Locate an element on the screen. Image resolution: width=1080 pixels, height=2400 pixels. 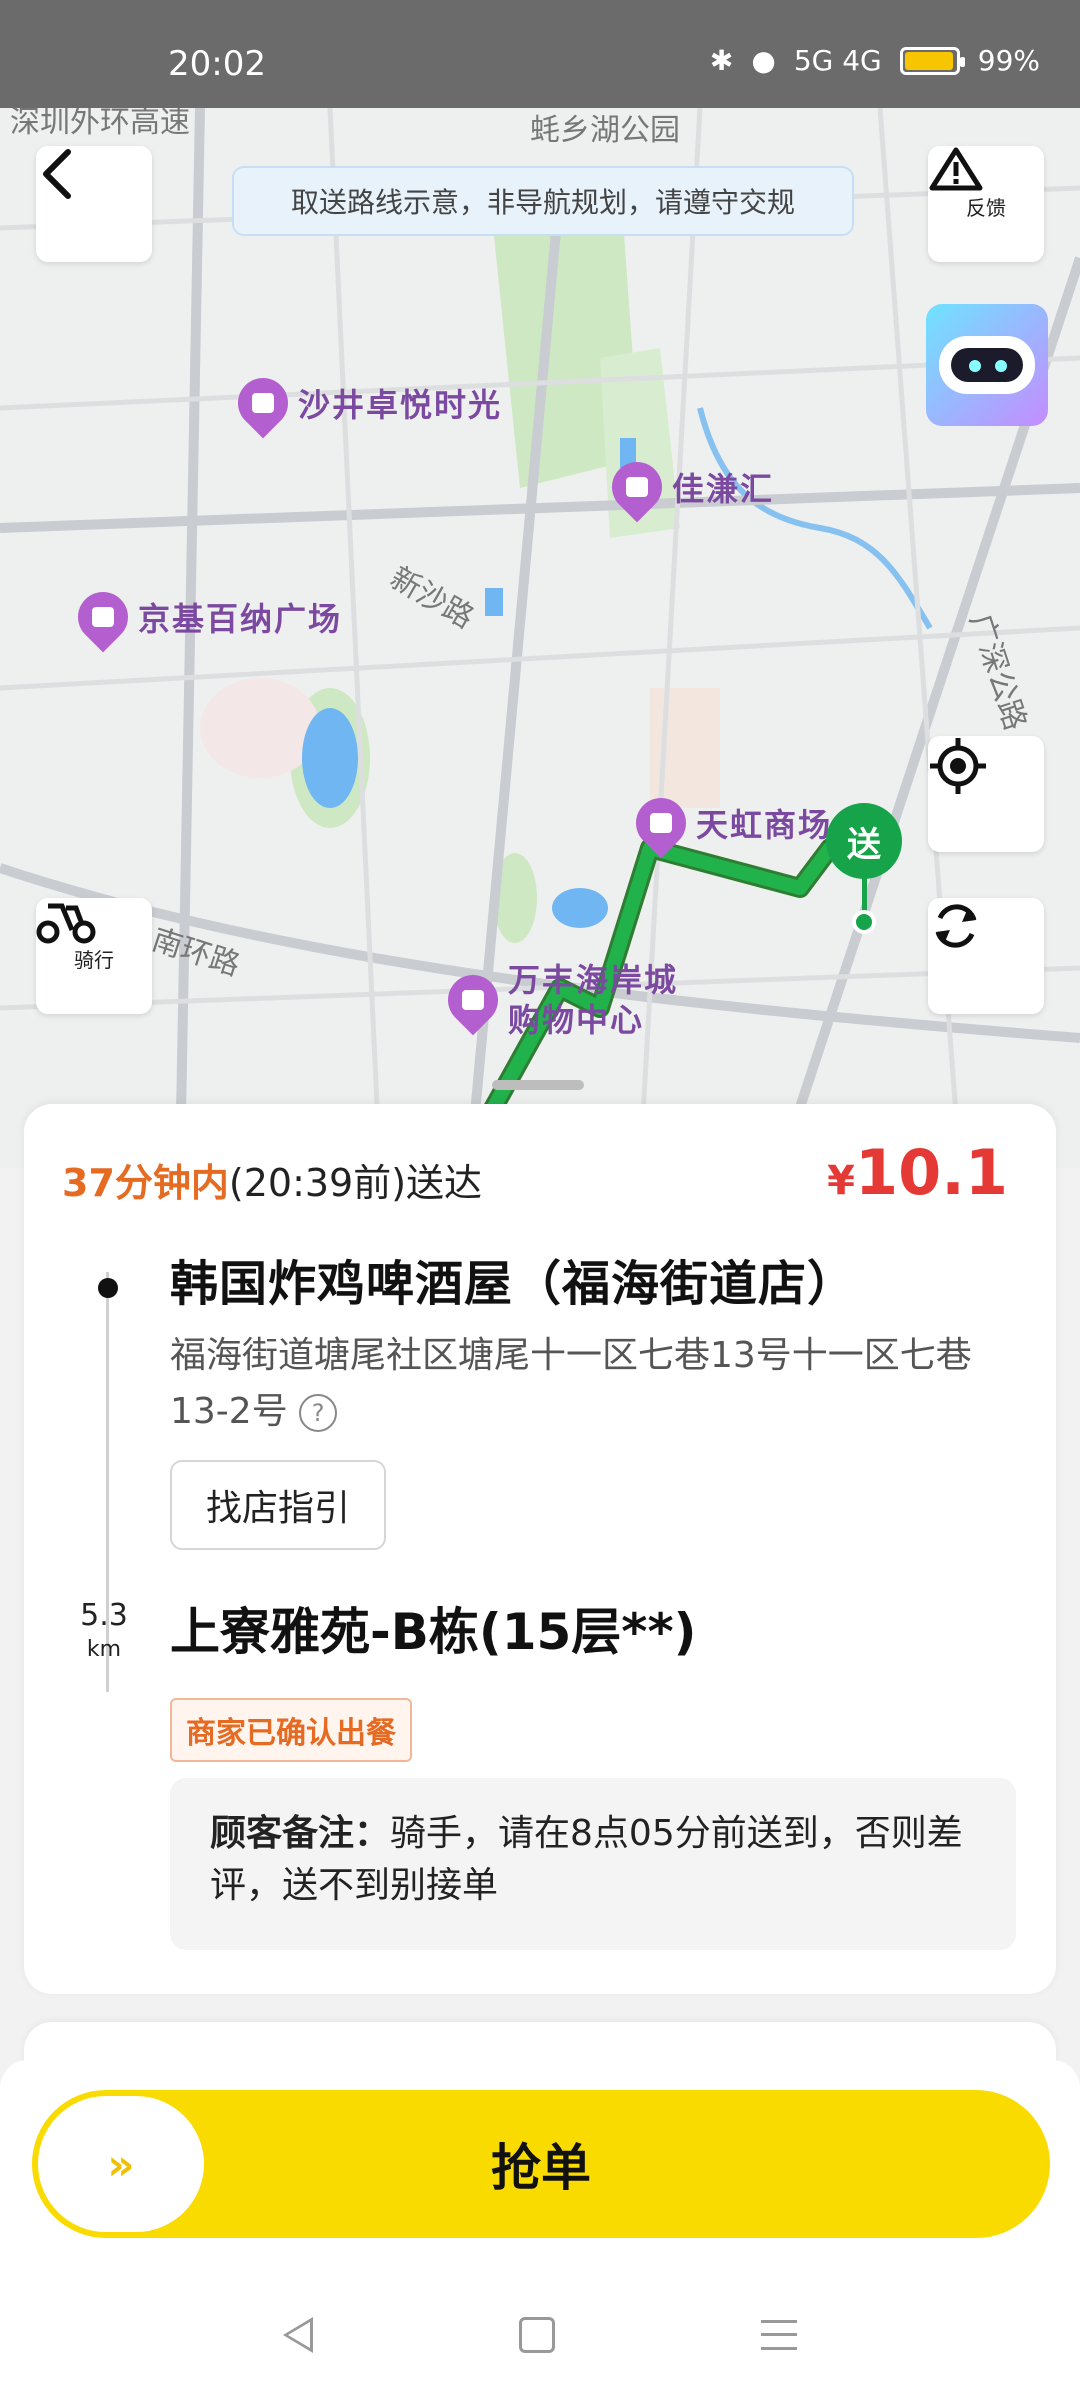
refresh-button is located at coordinates (986, 956).